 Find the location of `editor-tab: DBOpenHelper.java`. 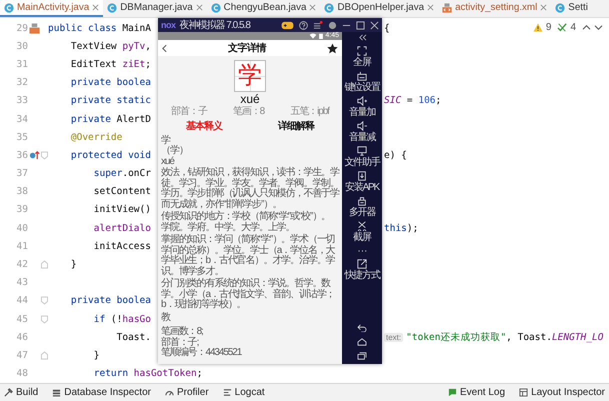

editor-tab: DBOpenHelper.java is located at coordinates (379, 8).